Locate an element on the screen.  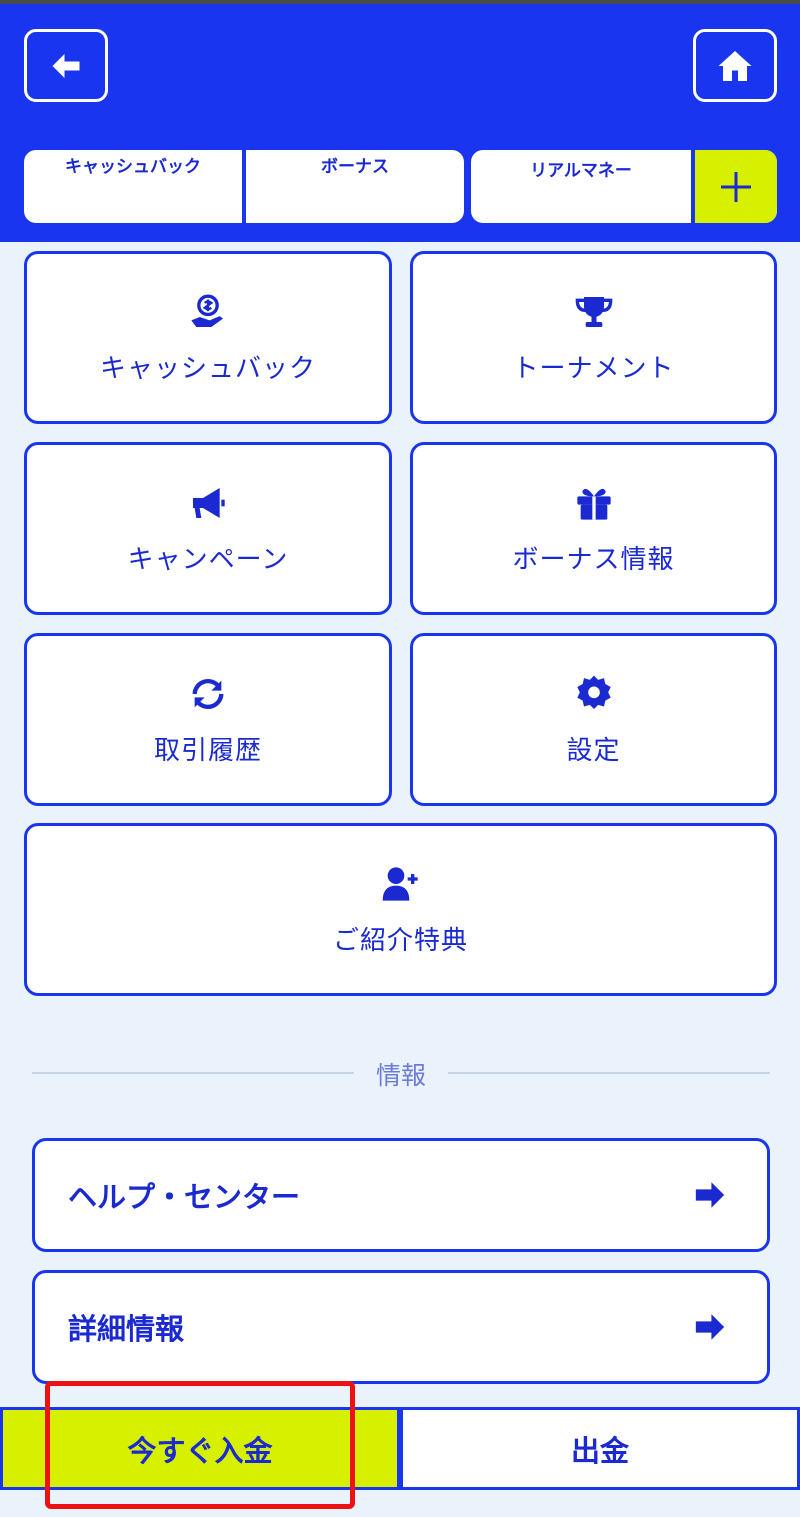
deposit-now-button: 今すぐ入金 is located at coordinates (200, 1448).